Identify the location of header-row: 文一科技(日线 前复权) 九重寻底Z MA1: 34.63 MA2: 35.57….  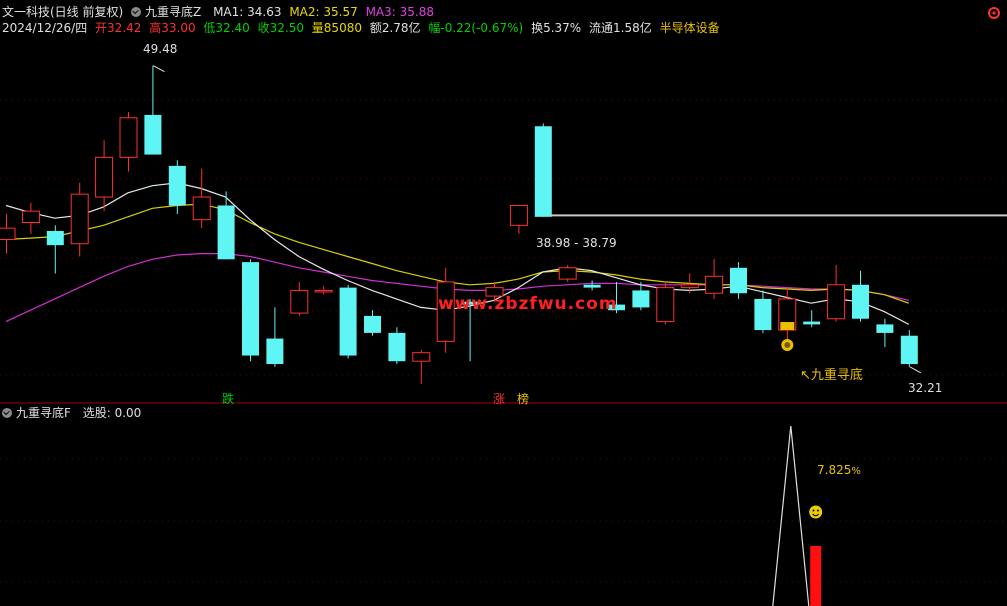
(220, 12).